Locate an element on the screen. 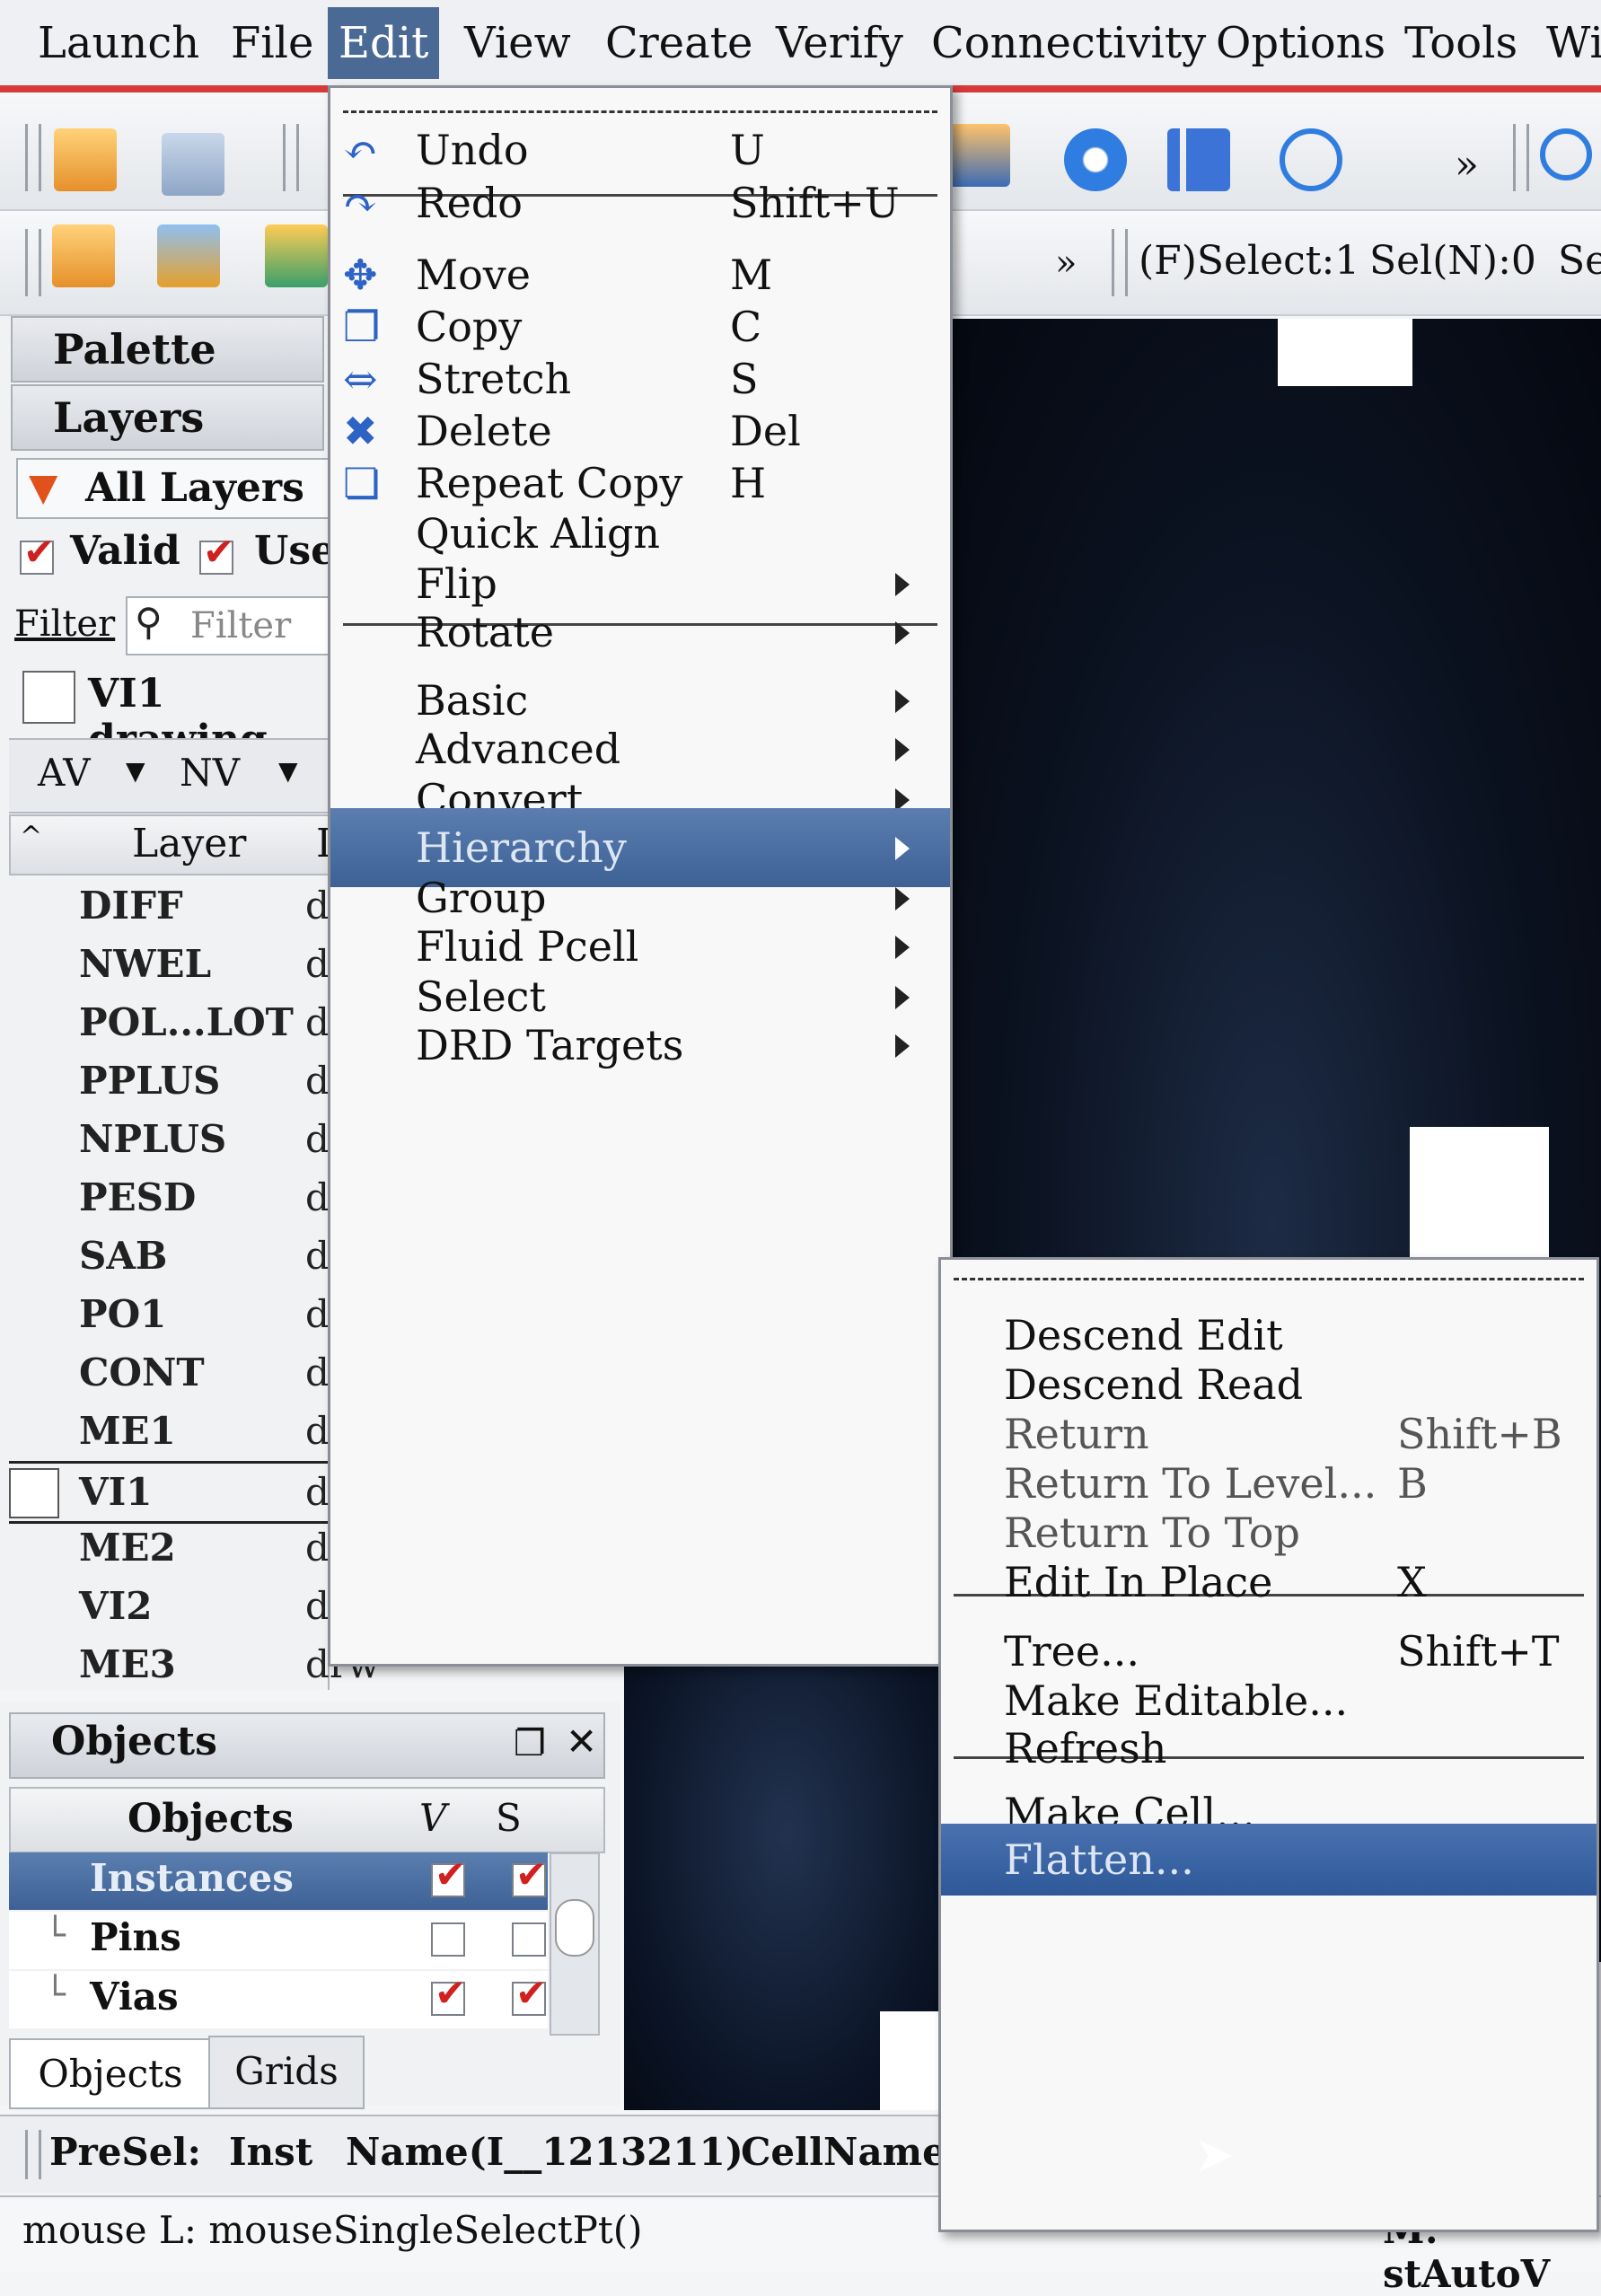  menu-file: File is located at coordinates (272, 43).